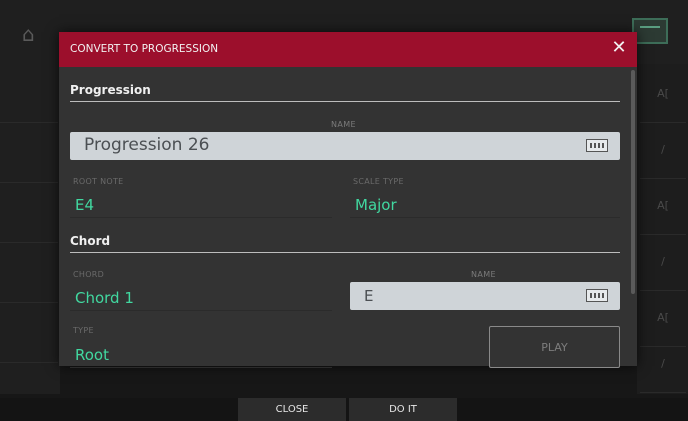 Image resolution: width=688 pixels, height=421 pixels. I want to click on progression-name-value: Progression 26, so click(147, 145).